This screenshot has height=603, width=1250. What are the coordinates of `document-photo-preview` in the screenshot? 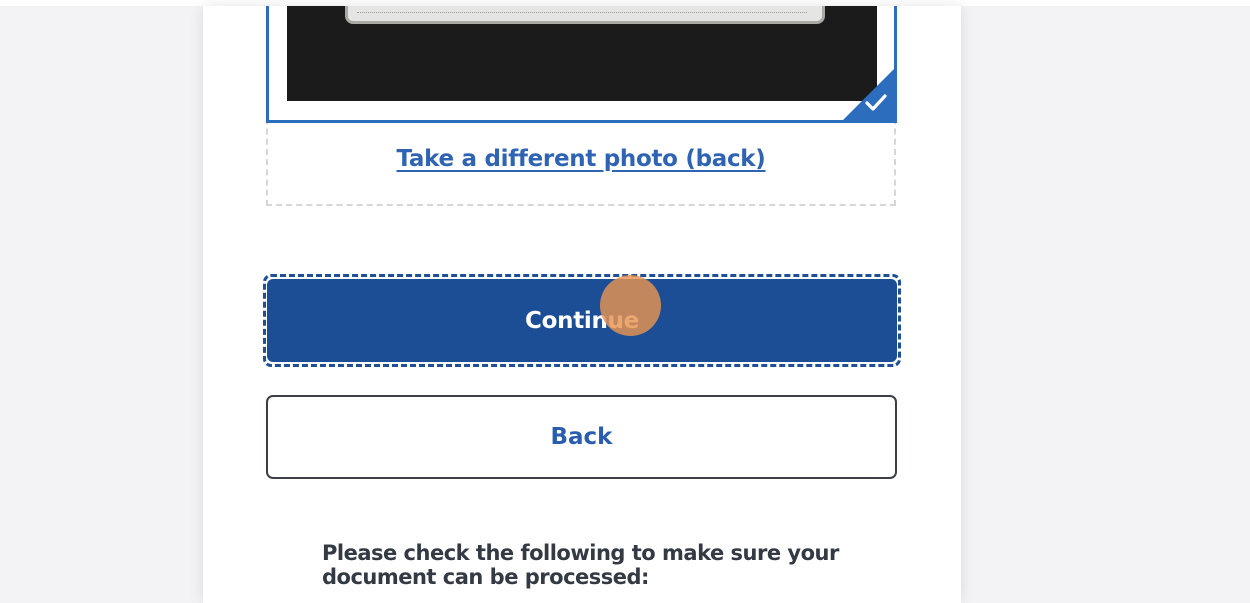 It's located at (582, 53).